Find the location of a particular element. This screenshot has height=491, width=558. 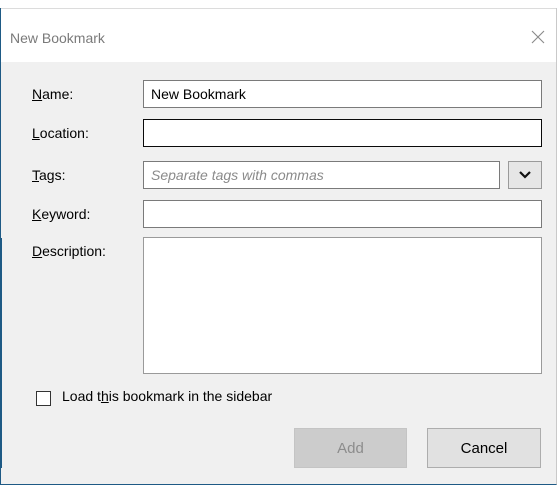

name-label: Name: is located at coordinates (52, 94).